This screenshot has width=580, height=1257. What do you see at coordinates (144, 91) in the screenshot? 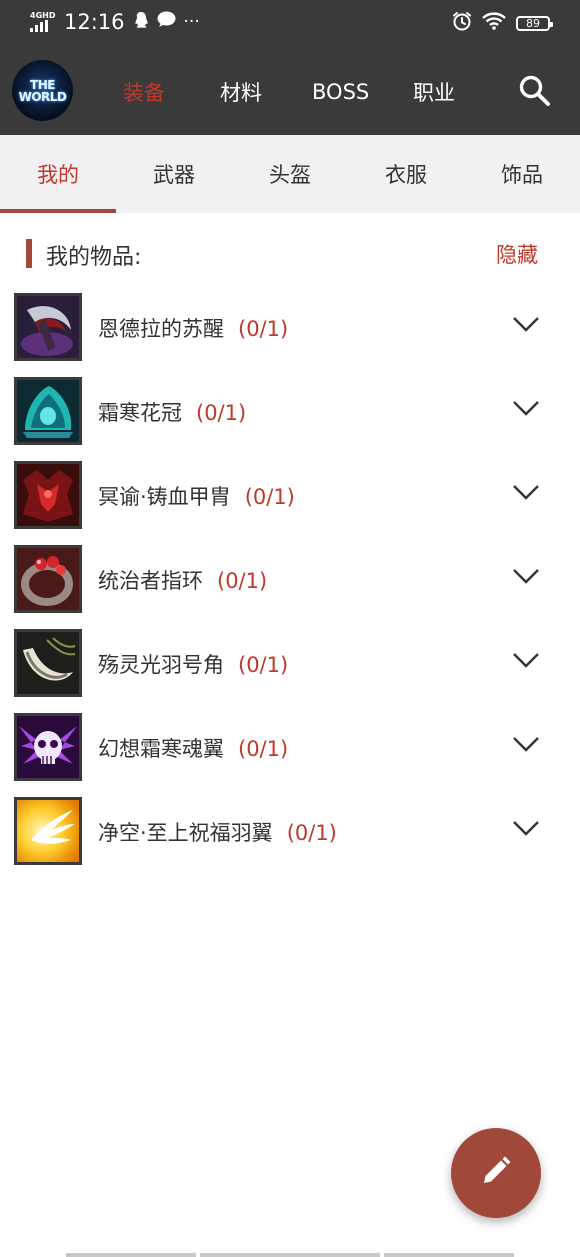
I see `nav-equipment: 装备` at bounding box center [144, 91].